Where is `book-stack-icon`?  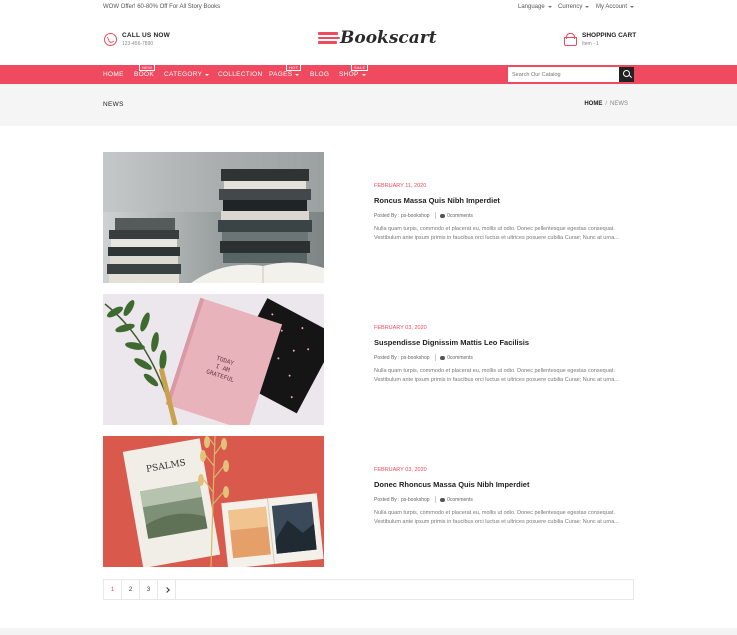 book-stack-icon is located at coordinates (330, 38).